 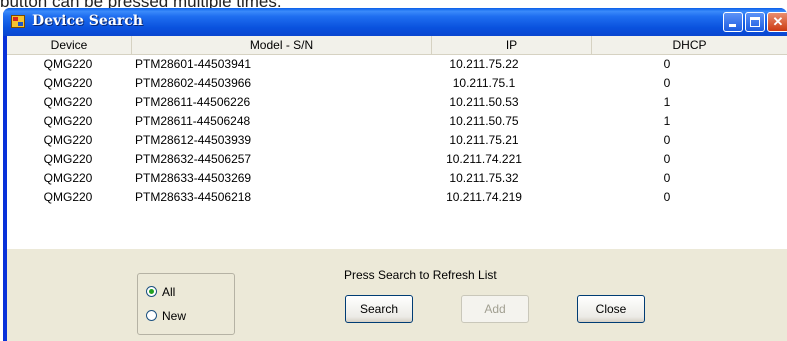 What do you see at coordinates (69, 45) in the screenshot?
I see `column-header-device: Device` at bounding box center [69, 45].